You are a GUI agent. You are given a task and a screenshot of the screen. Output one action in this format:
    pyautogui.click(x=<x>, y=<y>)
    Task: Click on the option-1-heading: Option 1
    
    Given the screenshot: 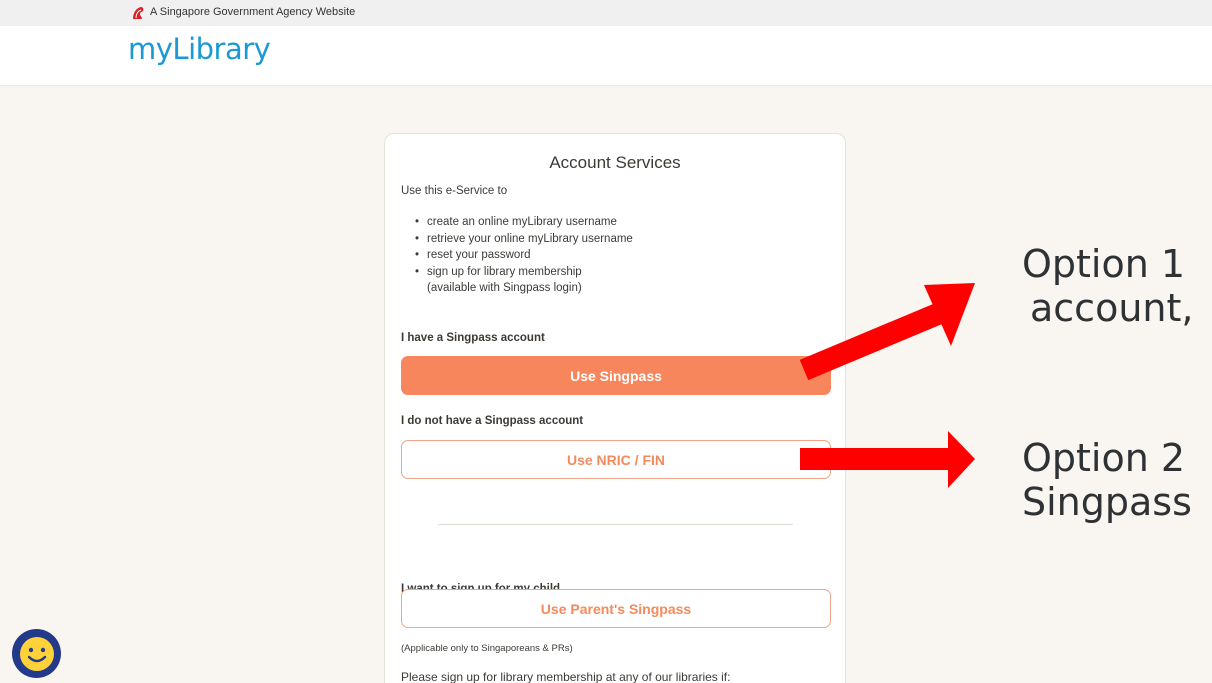 What is the action you would take?
    pyautogui.click(x=1104, y=264)
    